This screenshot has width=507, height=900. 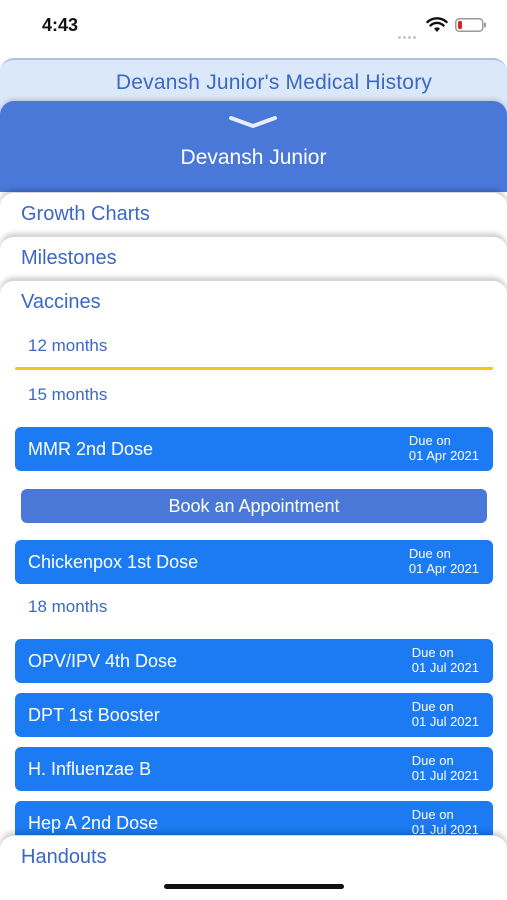 What do you see at coordinates (253, 867) in the screenshot?
I see `section-handouts: Handouts` at bounding box center [253, 867].